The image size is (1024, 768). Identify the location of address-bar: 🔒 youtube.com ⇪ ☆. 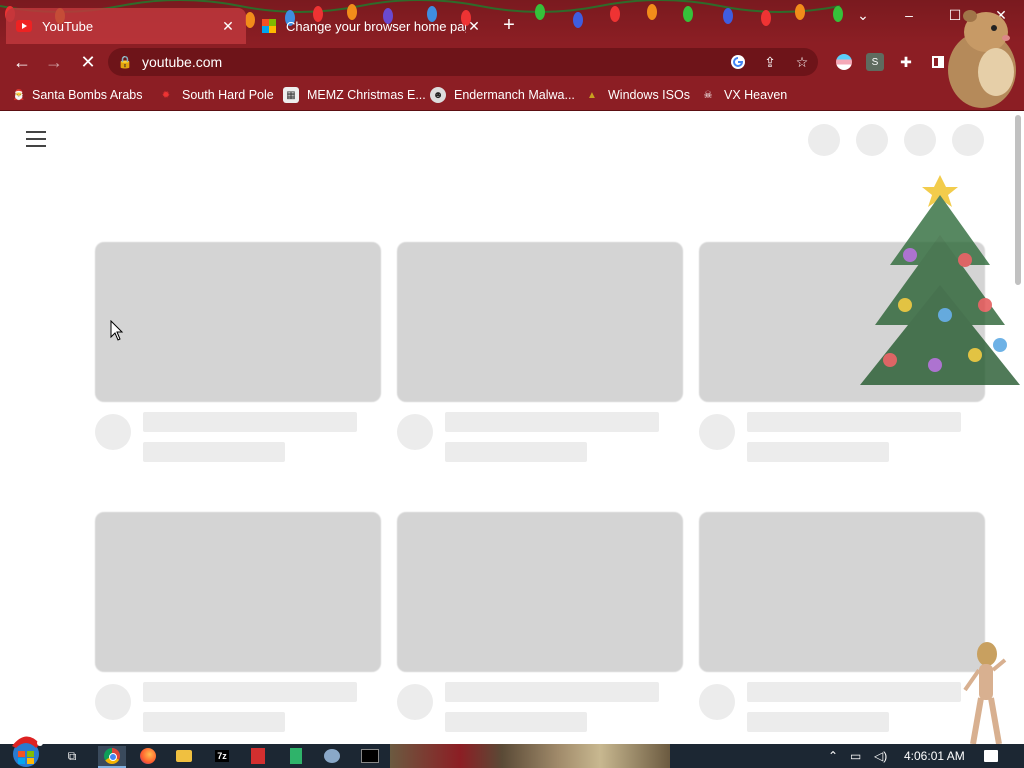
(463, 62).